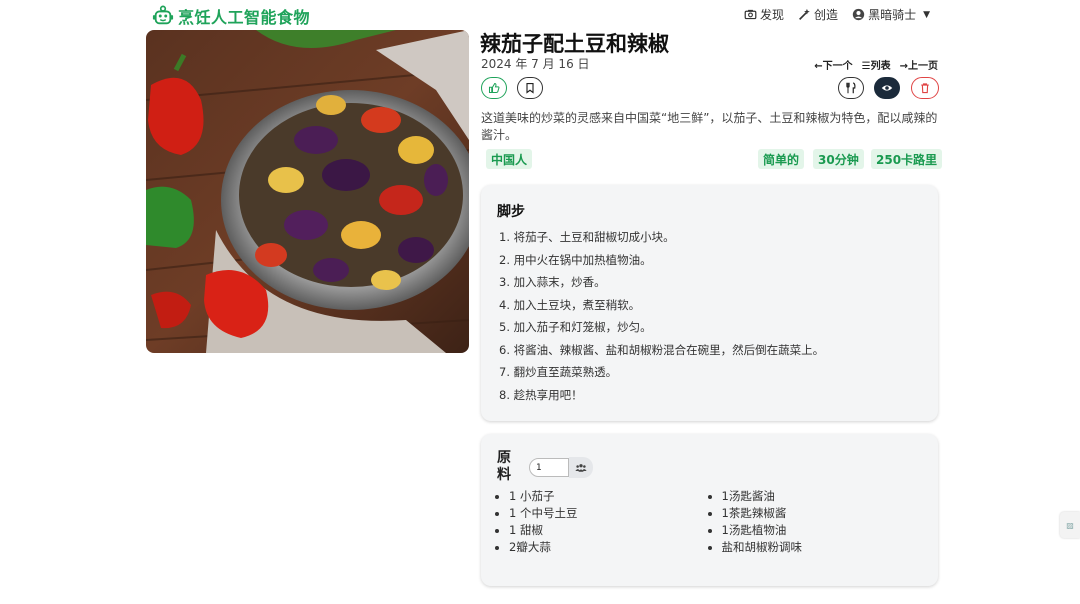  Describe the element at coordinates (609, 496) in the screenshot. I see `ingredient-item: 1 小茄子` at that location.